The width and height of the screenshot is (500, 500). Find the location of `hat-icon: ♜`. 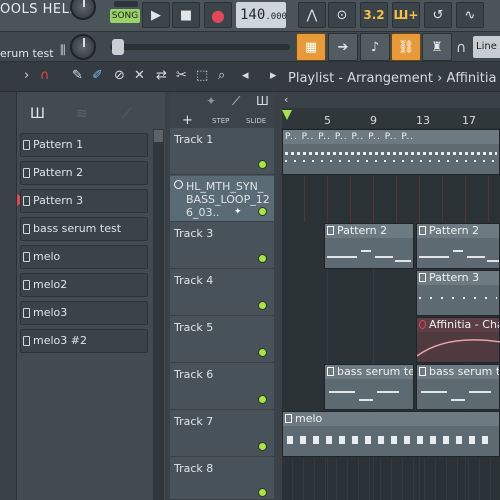

hat-icon: ♜ is located at coordinates (437, 47).